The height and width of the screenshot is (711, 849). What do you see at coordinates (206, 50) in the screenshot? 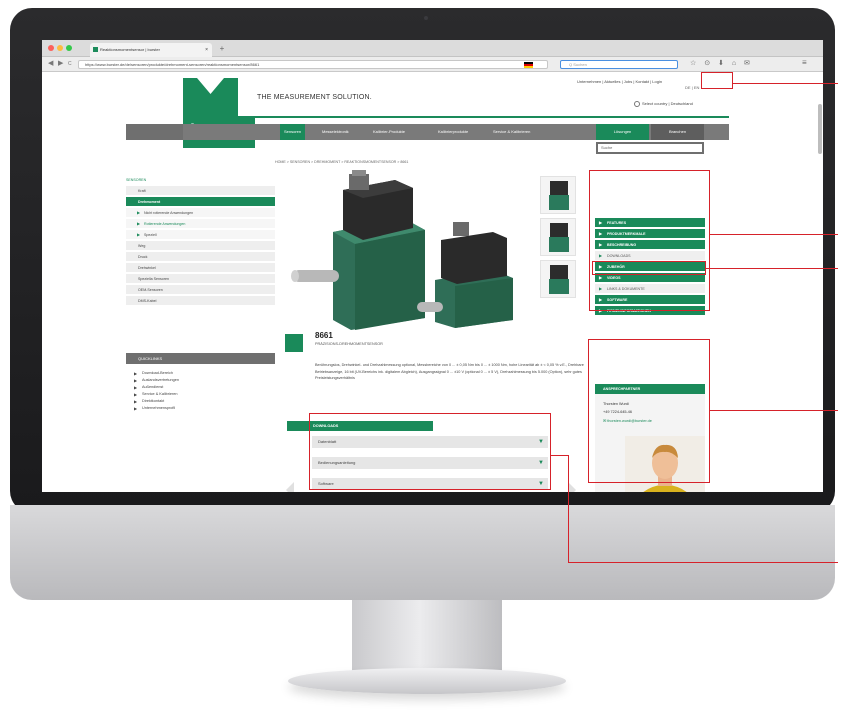
I see `tab-close-icon: ×` at bounding box center [206, 50].